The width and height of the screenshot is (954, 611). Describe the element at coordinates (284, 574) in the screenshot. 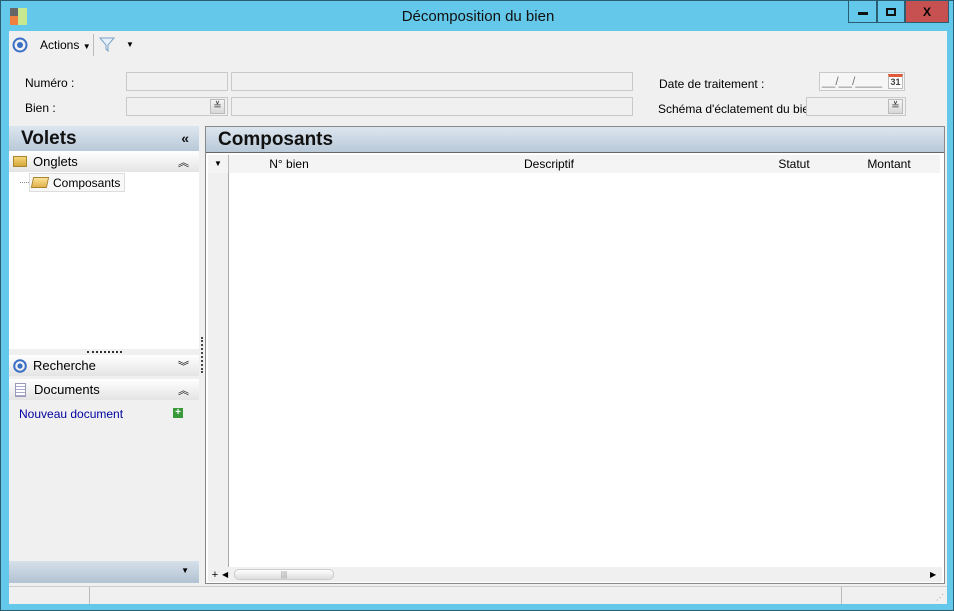

I see `scroll-thumb: |||` at that location.